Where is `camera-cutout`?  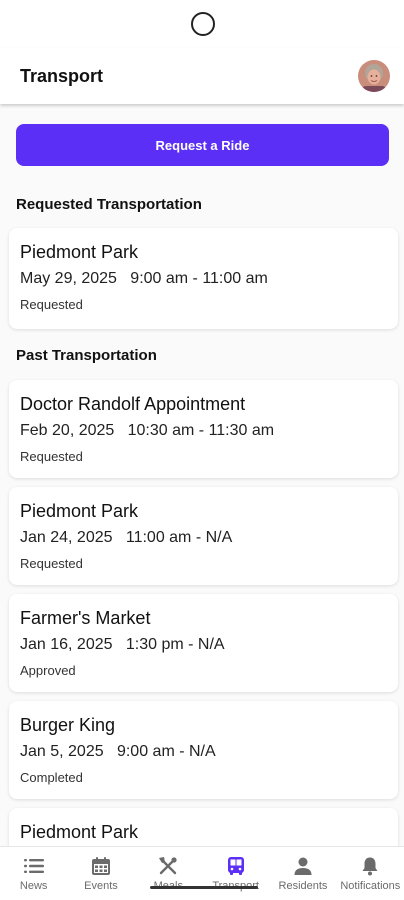
camera-cutout is located at coordinates (203, 24).